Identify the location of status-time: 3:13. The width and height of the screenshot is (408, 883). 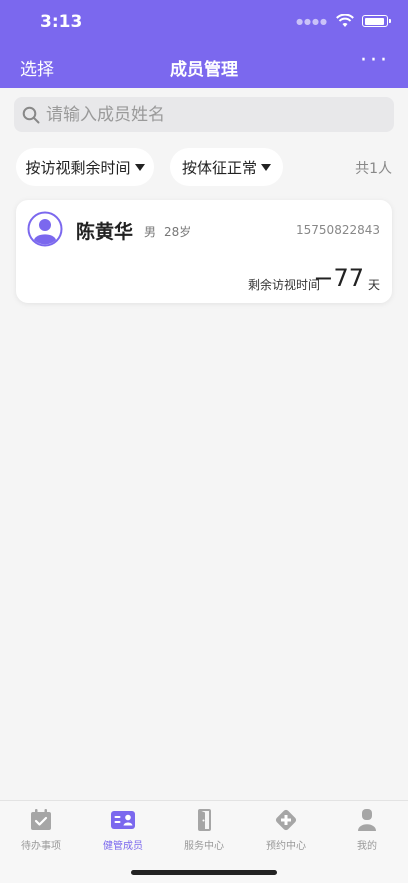
(61, 22).